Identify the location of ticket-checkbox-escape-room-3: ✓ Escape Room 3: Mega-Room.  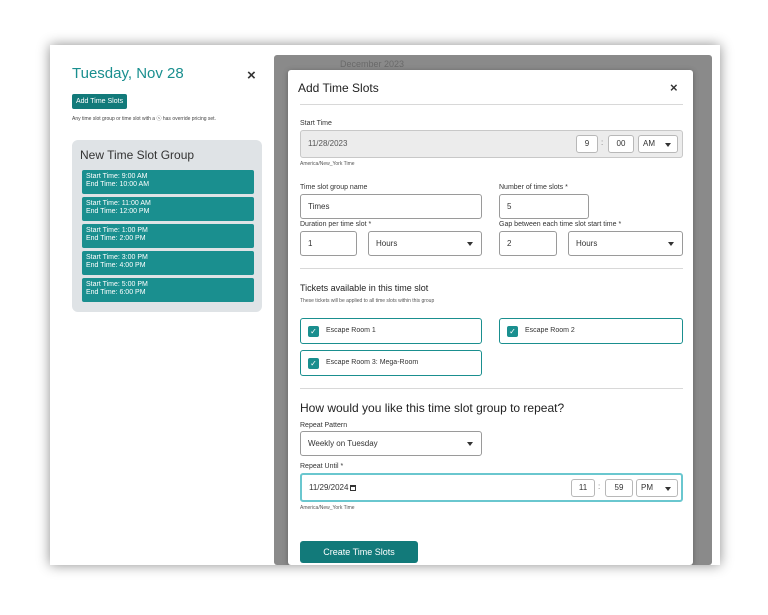
(391, 363).